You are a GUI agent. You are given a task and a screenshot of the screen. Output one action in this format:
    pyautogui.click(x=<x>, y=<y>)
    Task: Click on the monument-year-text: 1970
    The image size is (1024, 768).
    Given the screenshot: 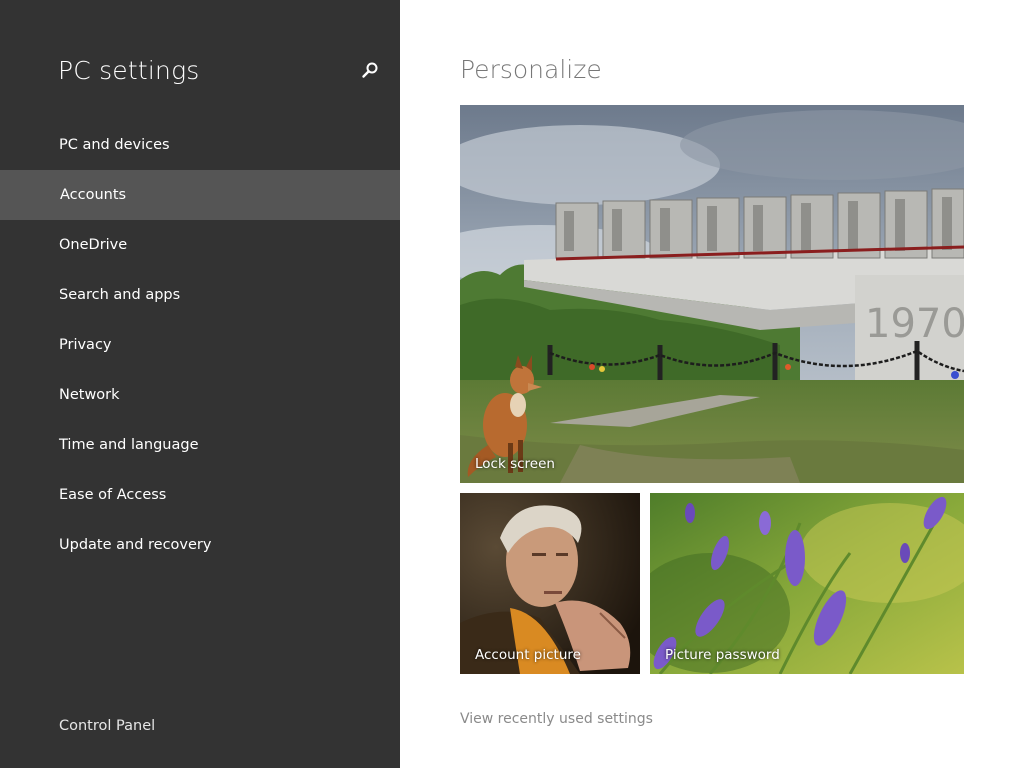 What is the action you would take?
    pyautogui.click(x=914, y=324)
    